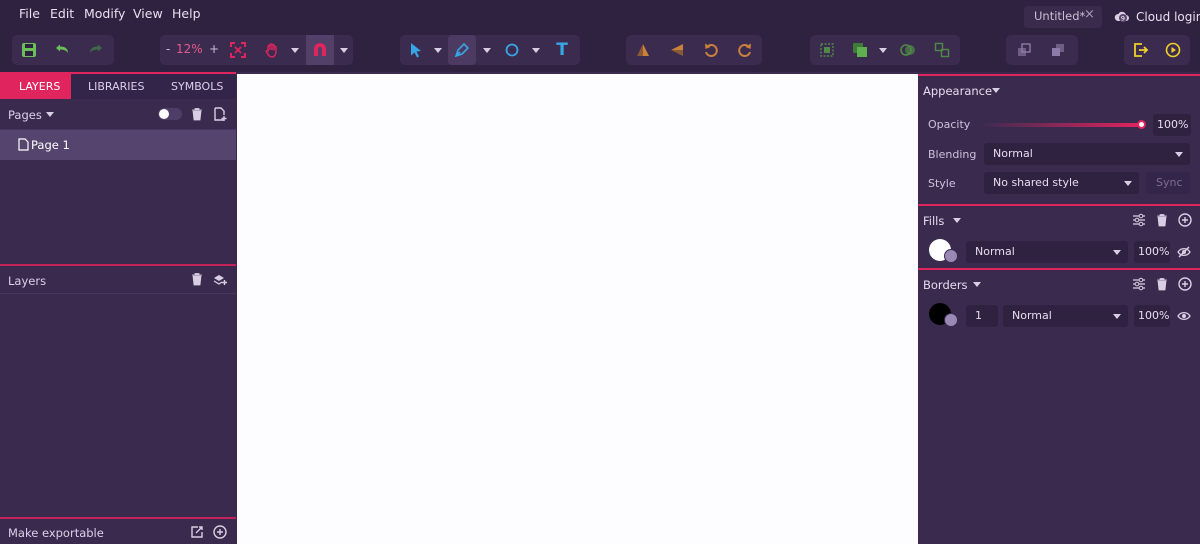 Image resolution: width=1200 pixels, height=544 pixels. I want to click on pen-dropdown, so click(487, 50).